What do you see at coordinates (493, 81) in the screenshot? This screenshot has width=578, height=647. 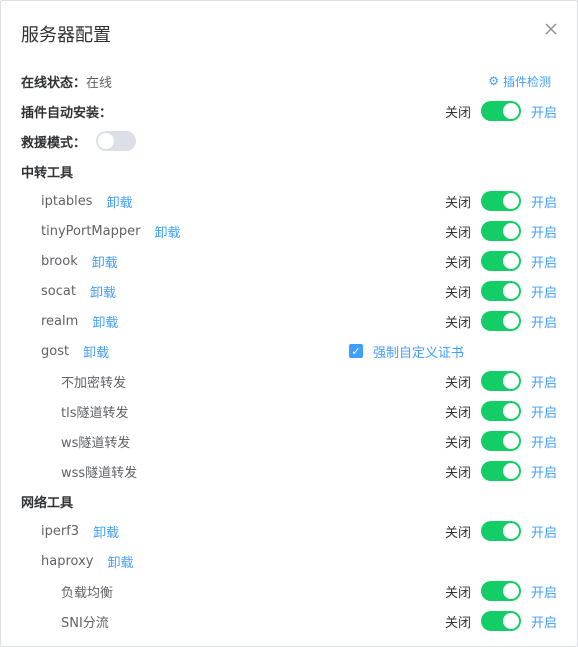 I see `gear-icon: ⚙` at bounding box center [493, 81].